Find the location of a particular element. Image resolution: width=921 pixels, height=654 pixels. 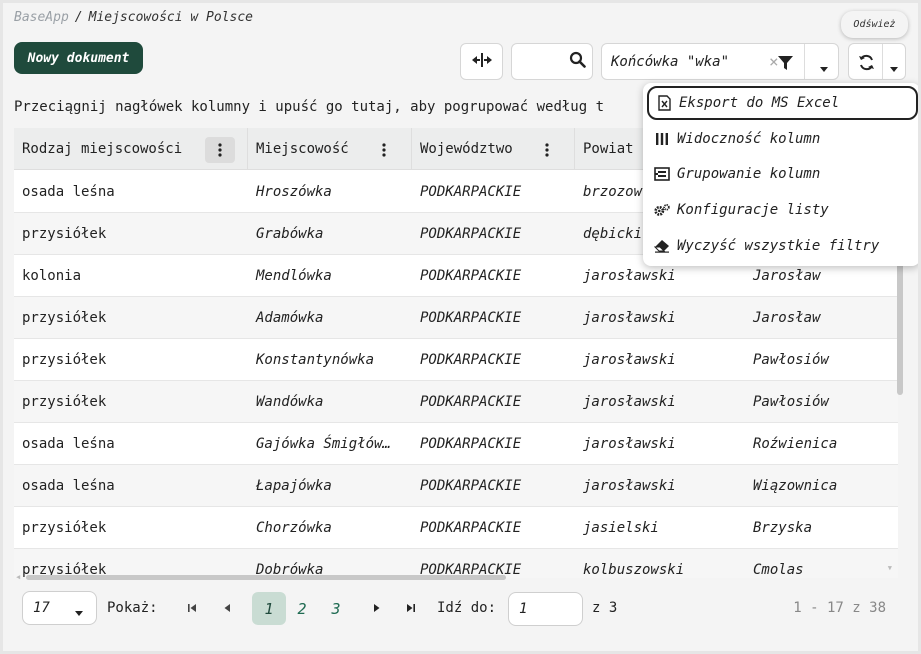

menu-item-column-grouping: Grupowanie kolumn is located at coordinates (782, 174).